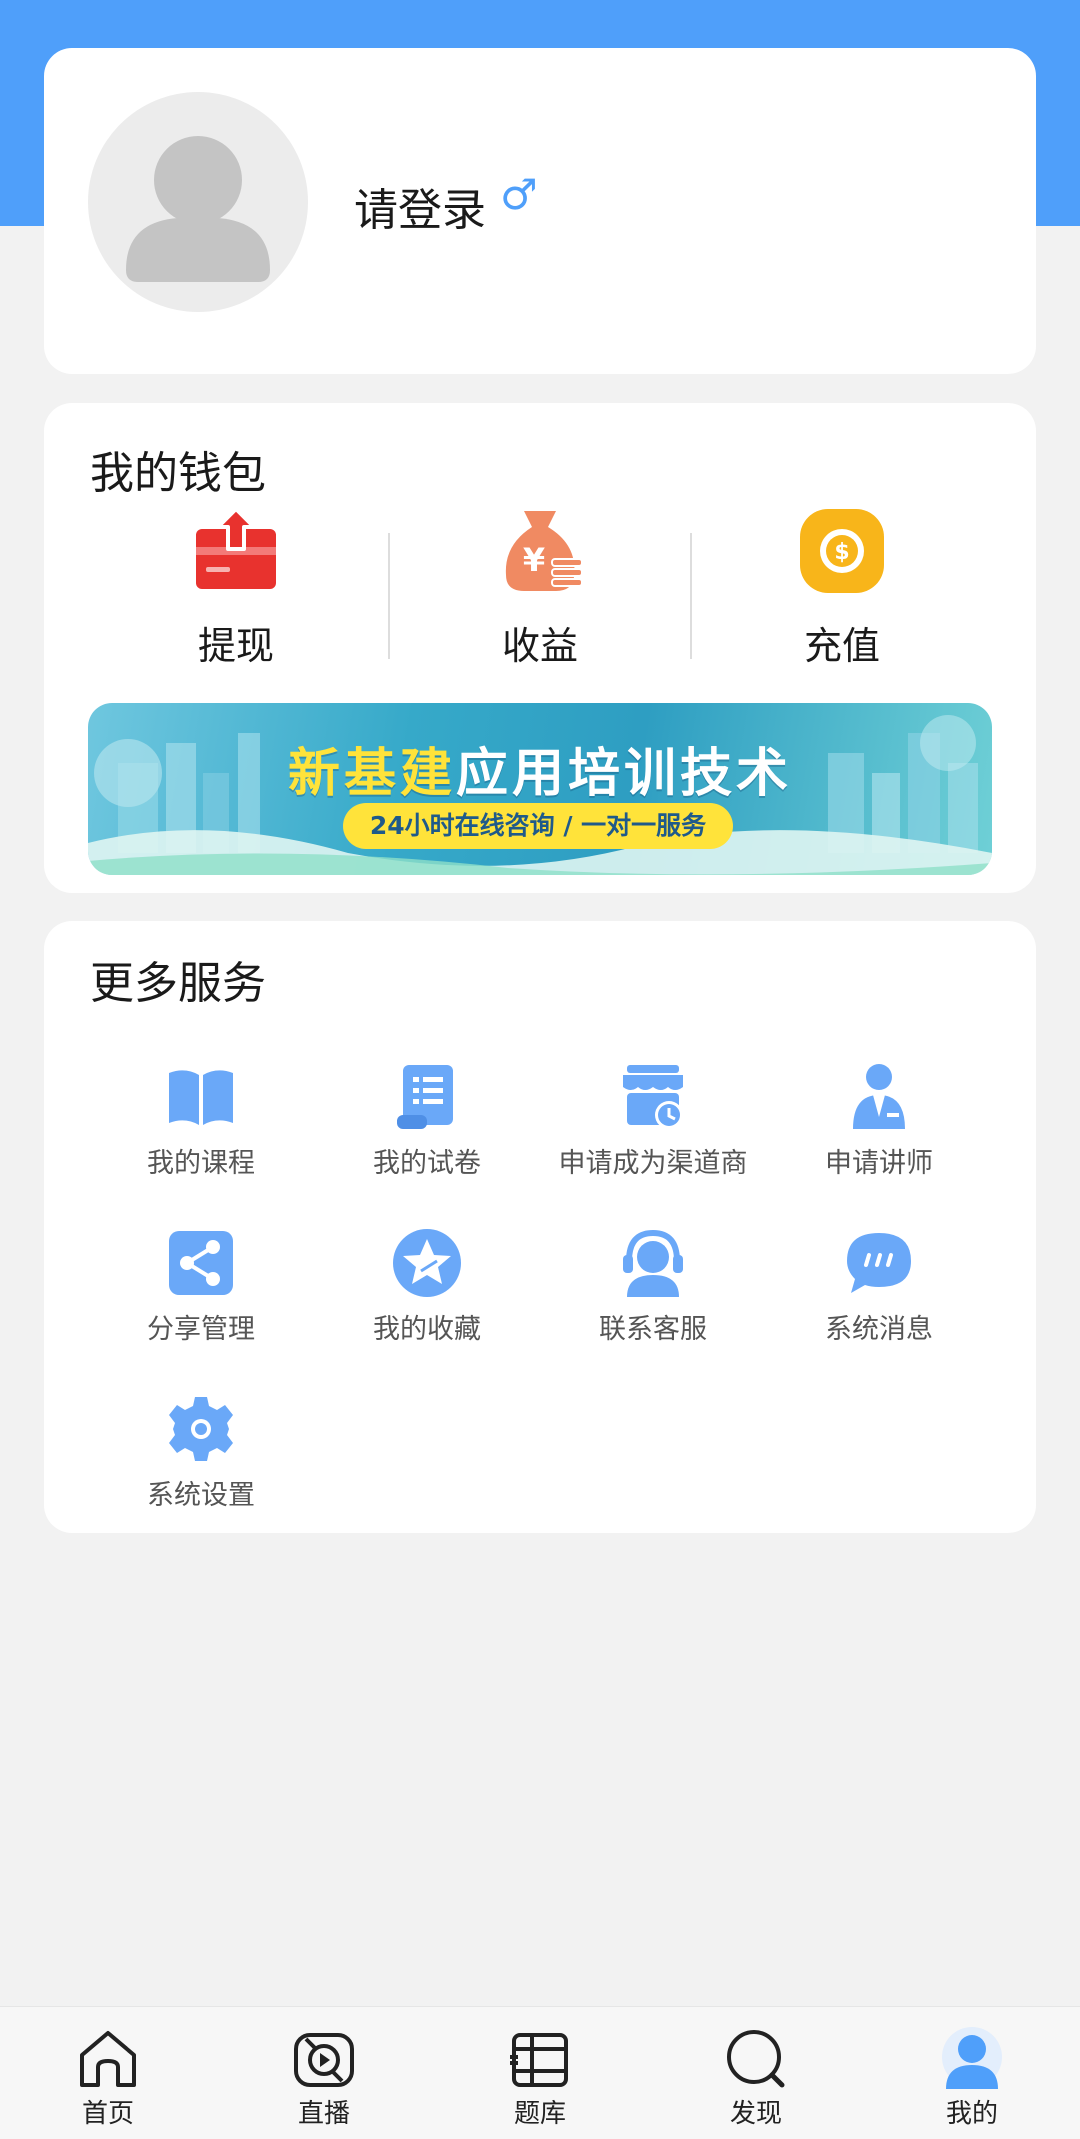  I want to click on recharge-button: $ 充值, so click(842, 590).